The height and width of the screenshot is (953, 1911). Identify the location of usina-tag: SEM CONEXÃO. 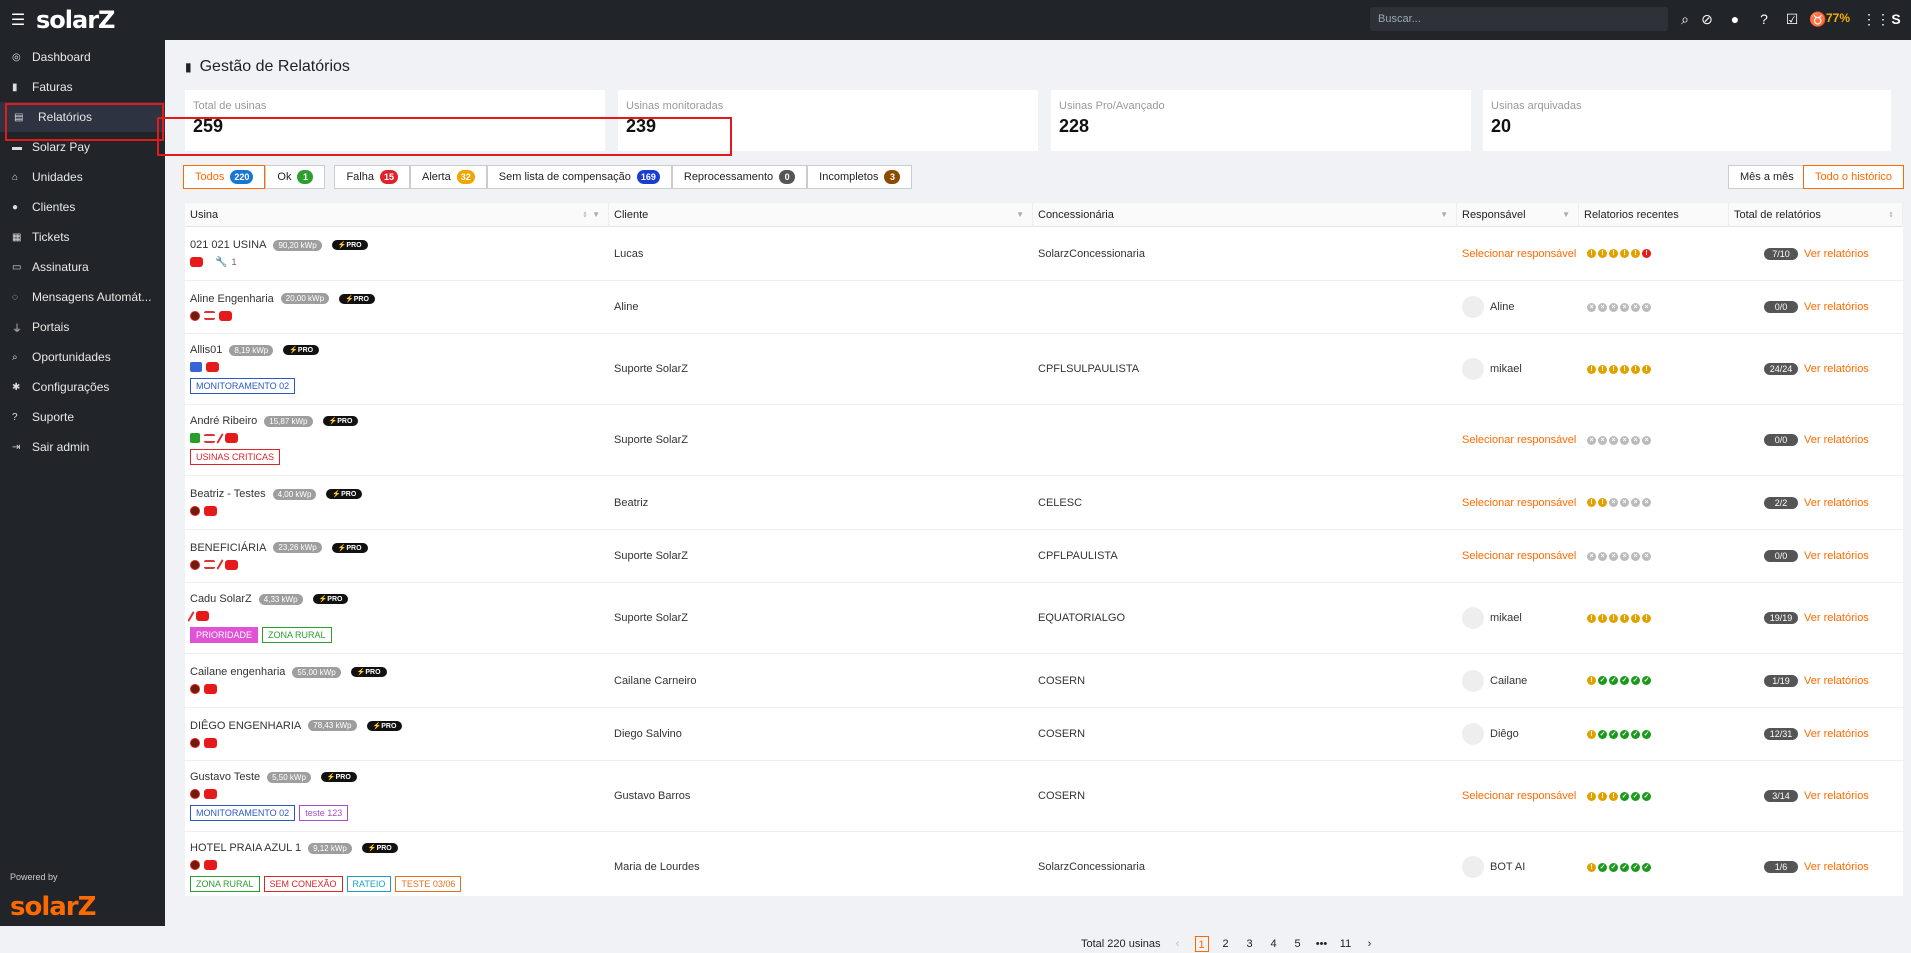
(303, 884).